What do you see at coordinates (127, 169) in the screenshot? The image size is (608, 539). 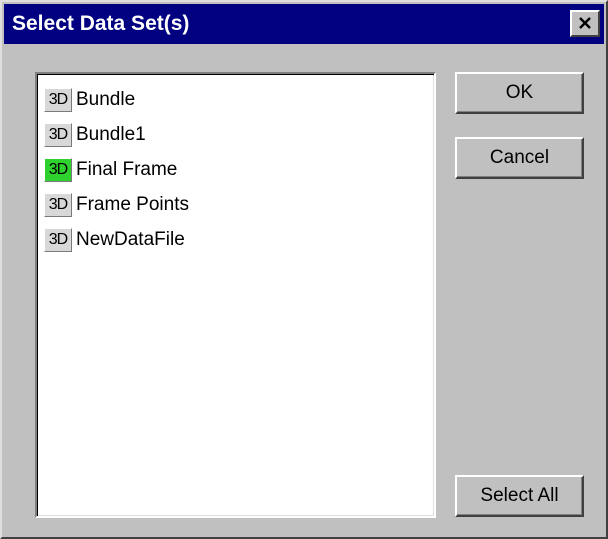 I see `list-item-label: Final Frame` at bounding box center [127, 169].